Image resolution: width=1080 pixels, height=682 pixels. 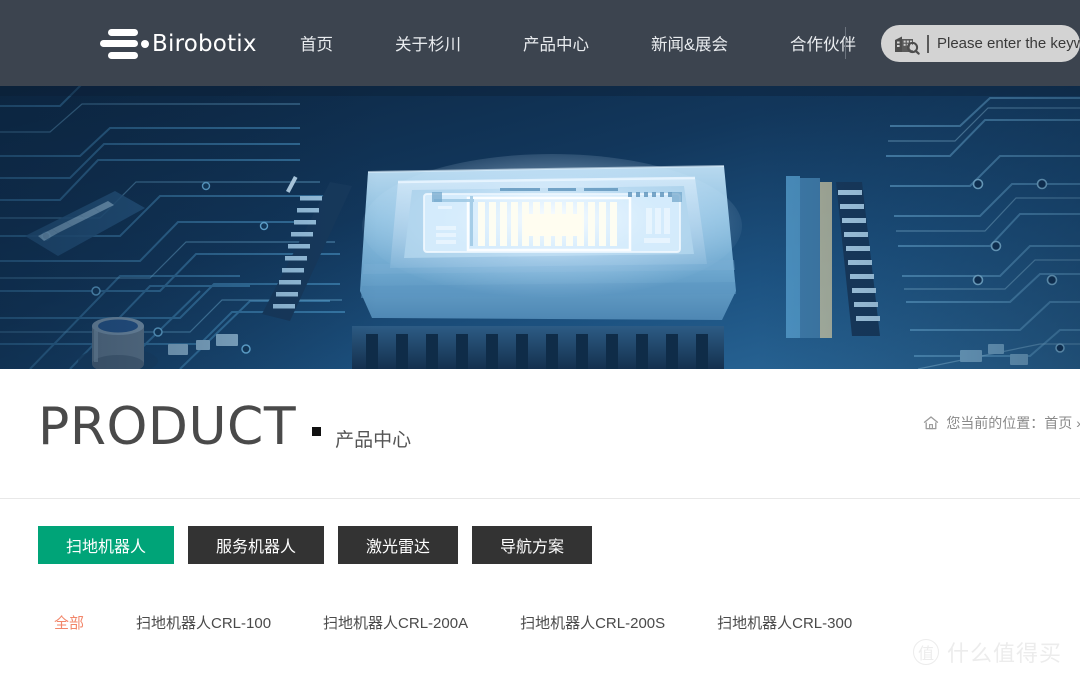 I want to click on watermark-badge: 值, so click(x=925, y=652).